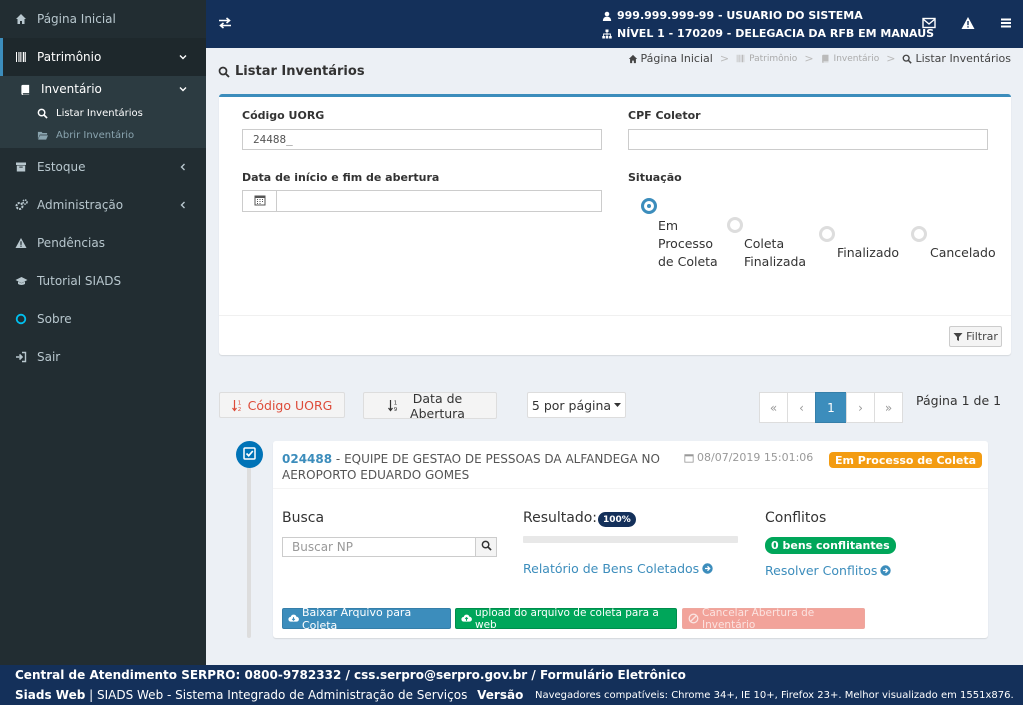 The image size is (1023, 705). Describe the element at coordinates (689, 458) in the screenshot. I see `calendar-icon` at that location.